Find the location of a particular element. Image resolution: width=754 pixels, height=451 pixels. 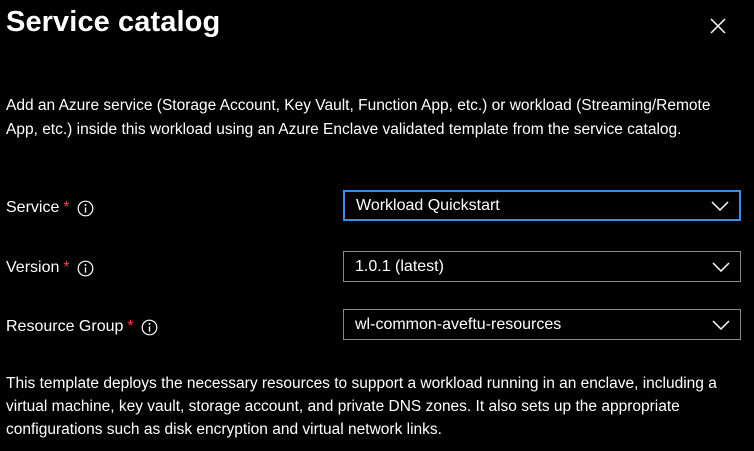

version-label: Version is located at coordinates (33, 267).